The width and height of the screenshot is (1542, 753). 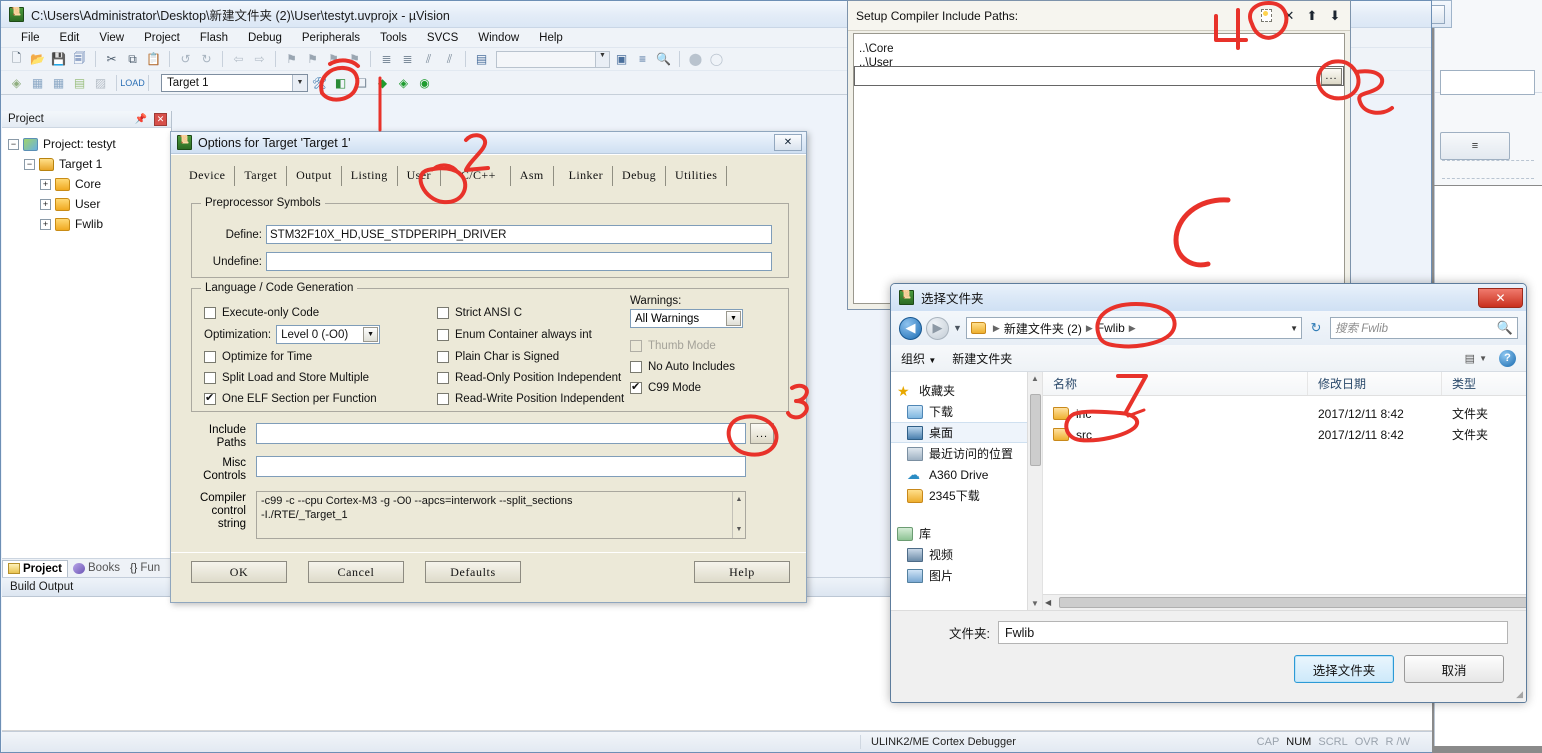 I want to click on optimization-dropdown: Level 0 (-O0) ▼, so click(x=328, y=334).